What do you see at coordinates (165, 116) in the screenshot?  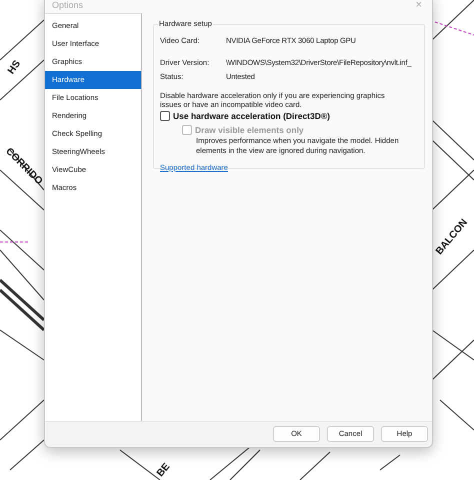 I see `checkbox` at bounding box center [165, 116].